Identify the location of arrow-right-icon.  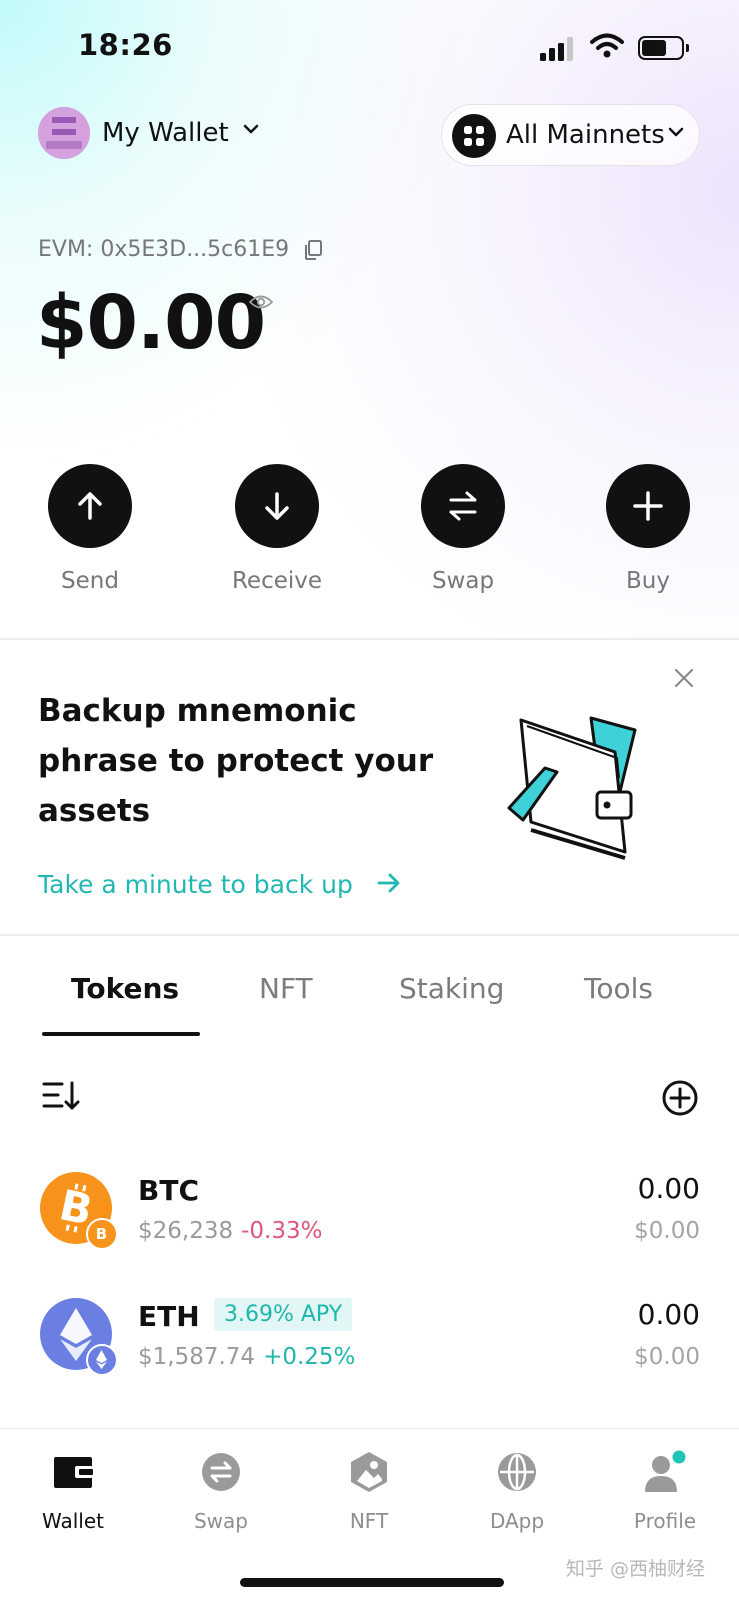
(389, 883).